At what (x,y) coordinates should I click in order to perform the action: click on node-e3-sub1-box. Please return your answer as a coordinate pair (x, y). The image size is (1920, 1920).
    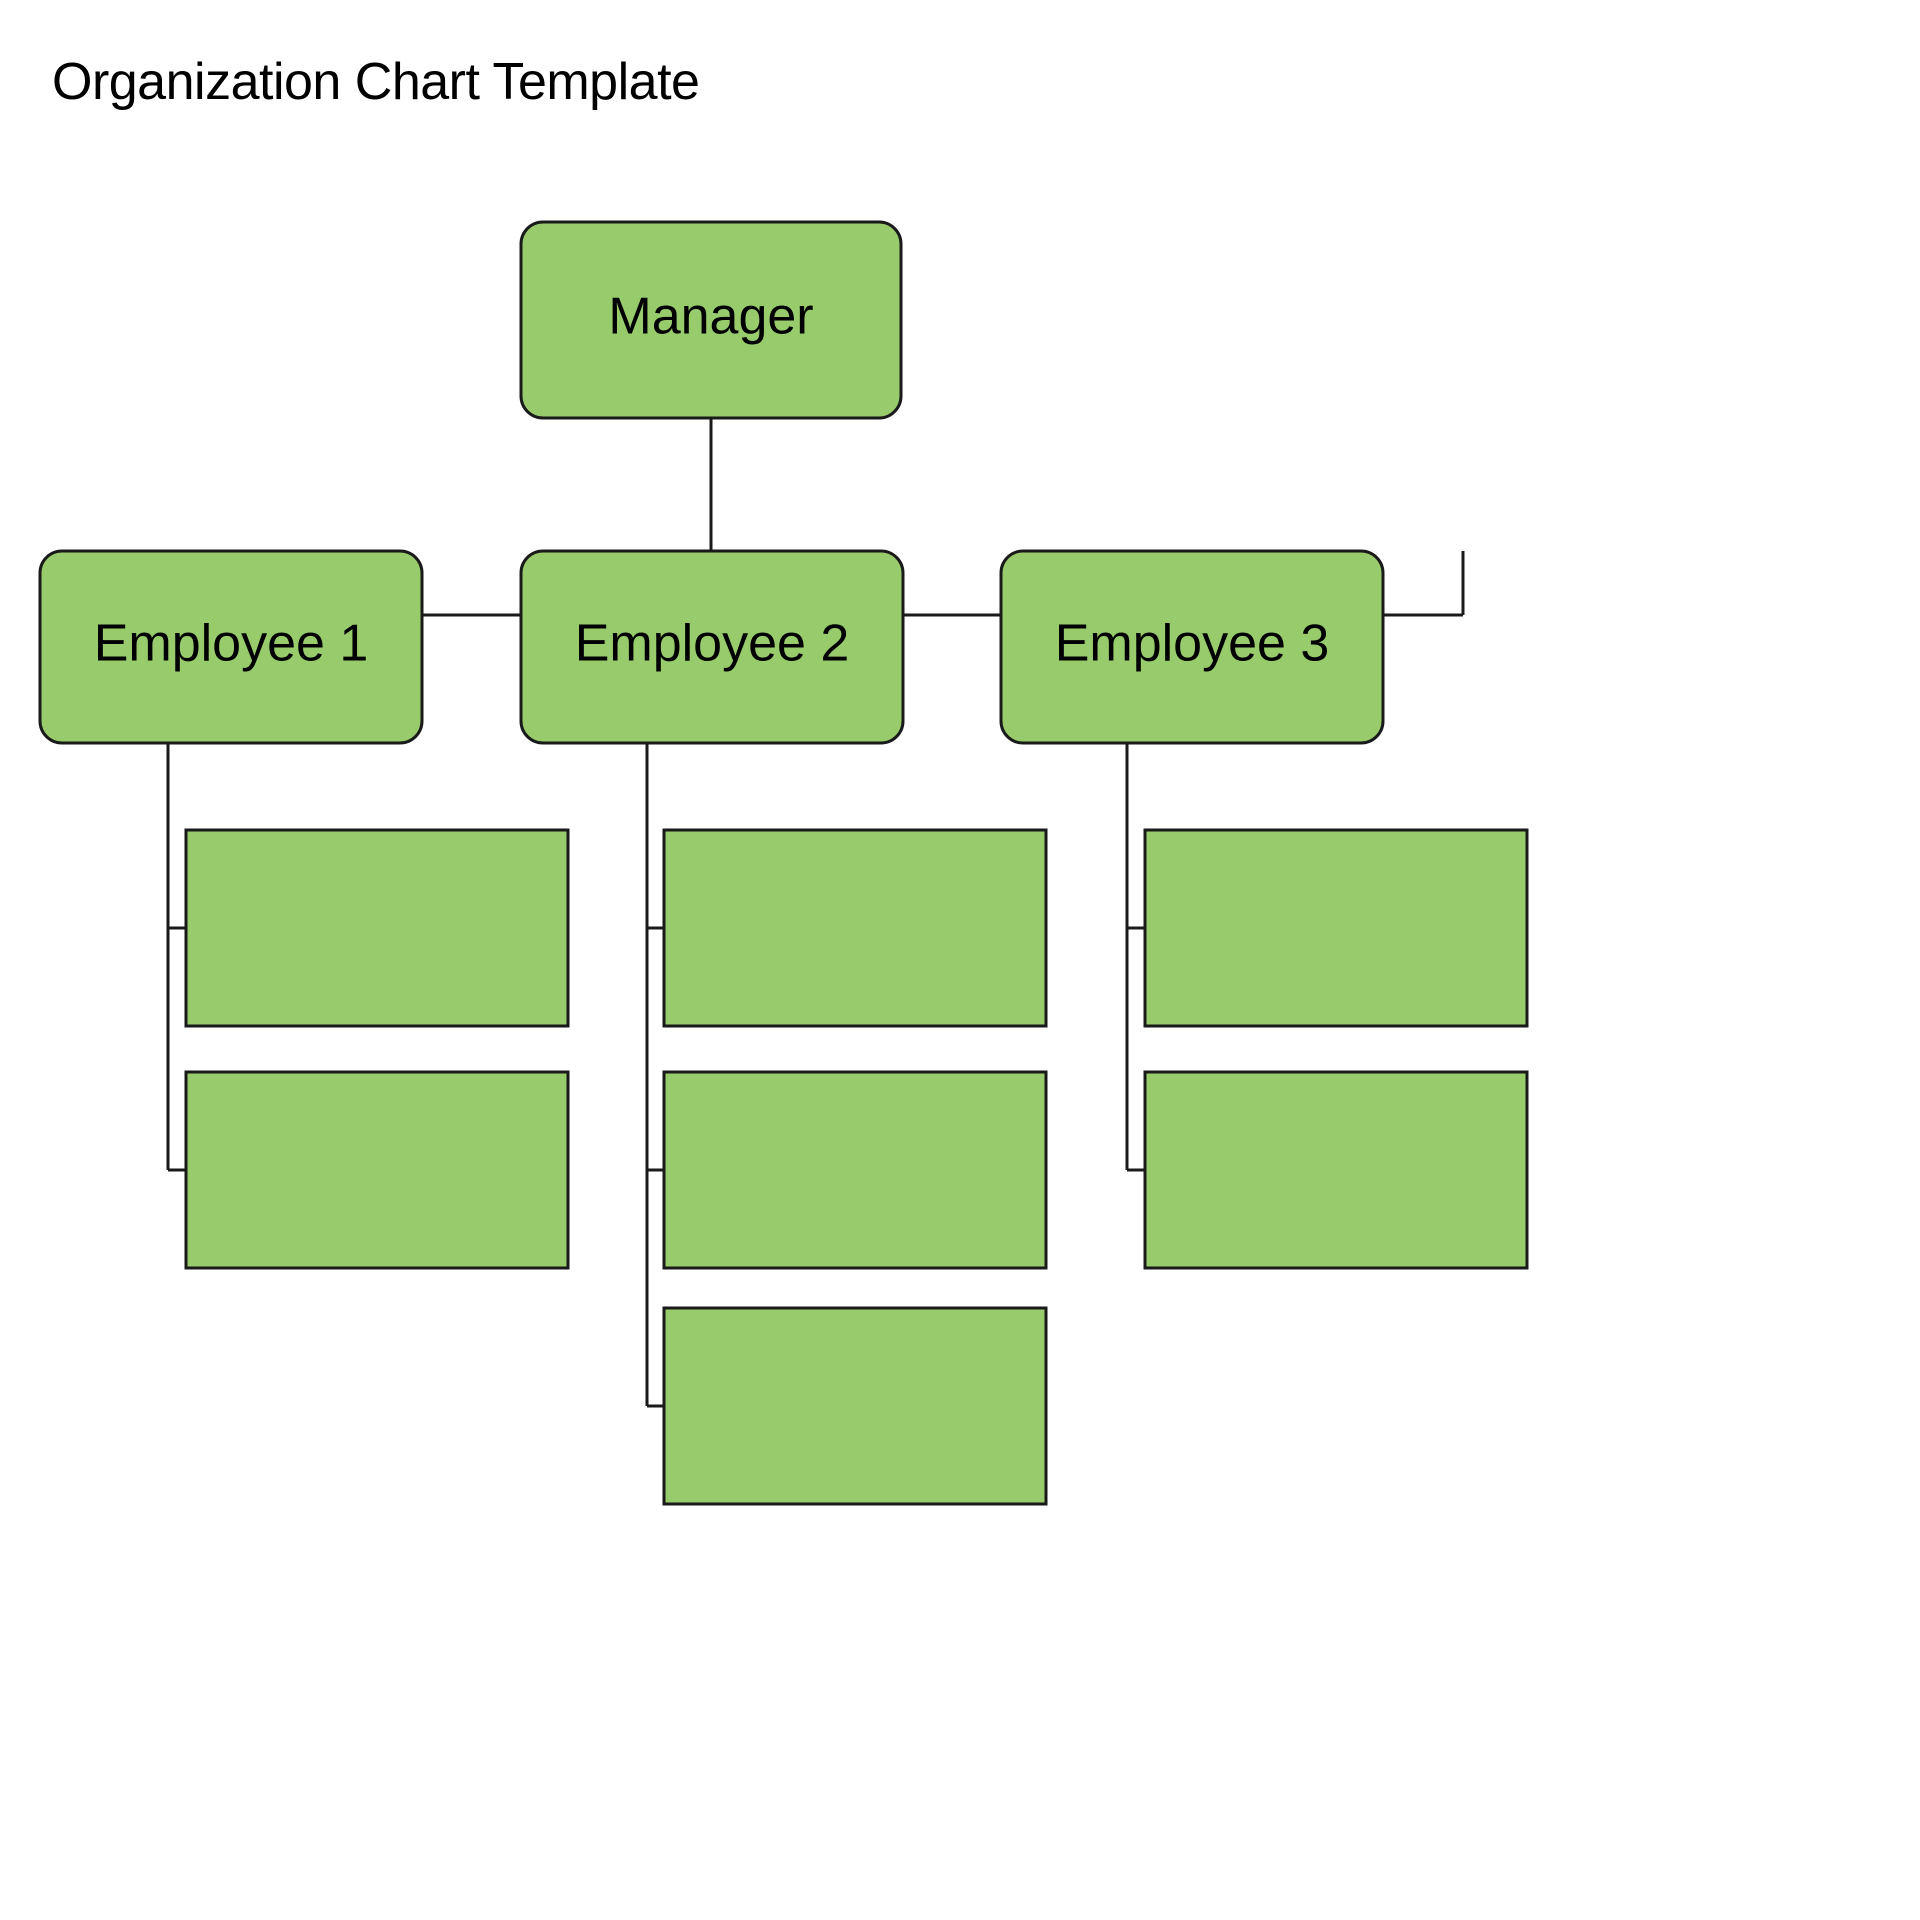
    Looking at the image, I should click on (1336, 928).